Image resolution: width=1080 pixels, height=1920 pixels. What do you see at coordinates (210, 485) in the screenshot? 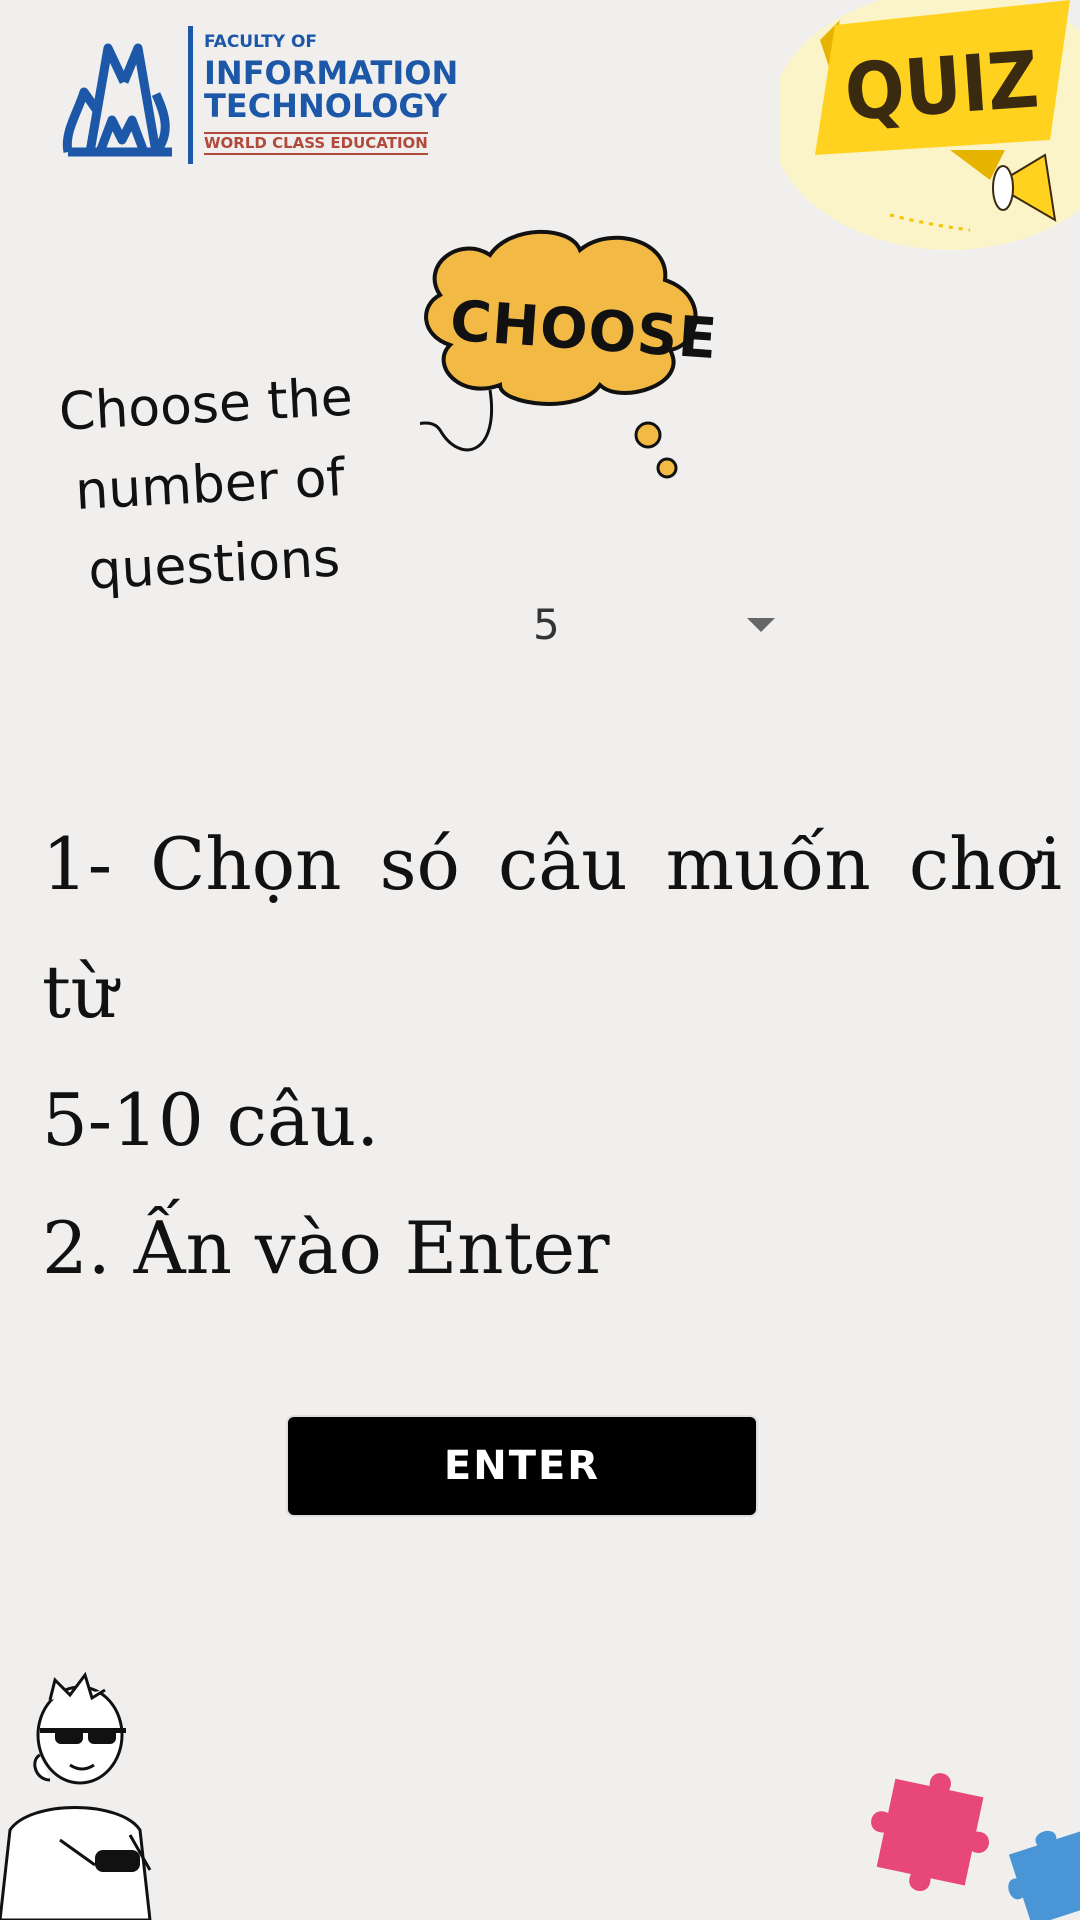
I see `hint-text: Choose the number of questions` at bounding box center [210, 485].